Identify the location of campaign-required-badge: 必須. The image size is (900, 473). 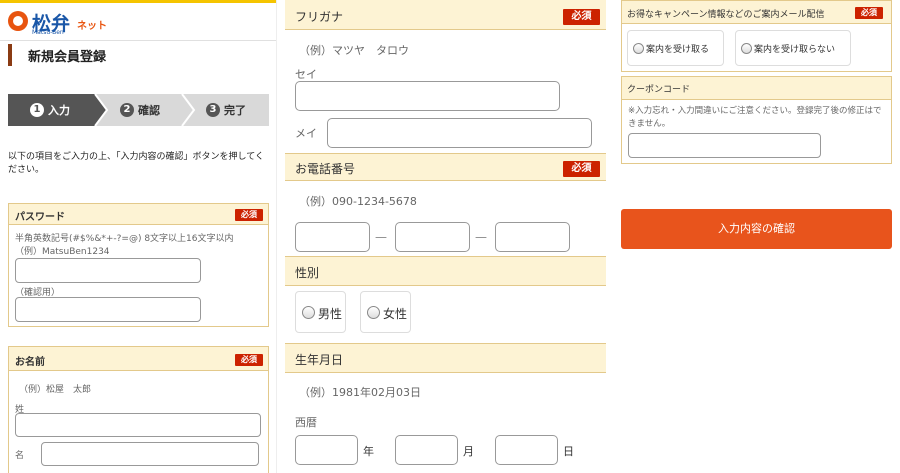
(869, 13).